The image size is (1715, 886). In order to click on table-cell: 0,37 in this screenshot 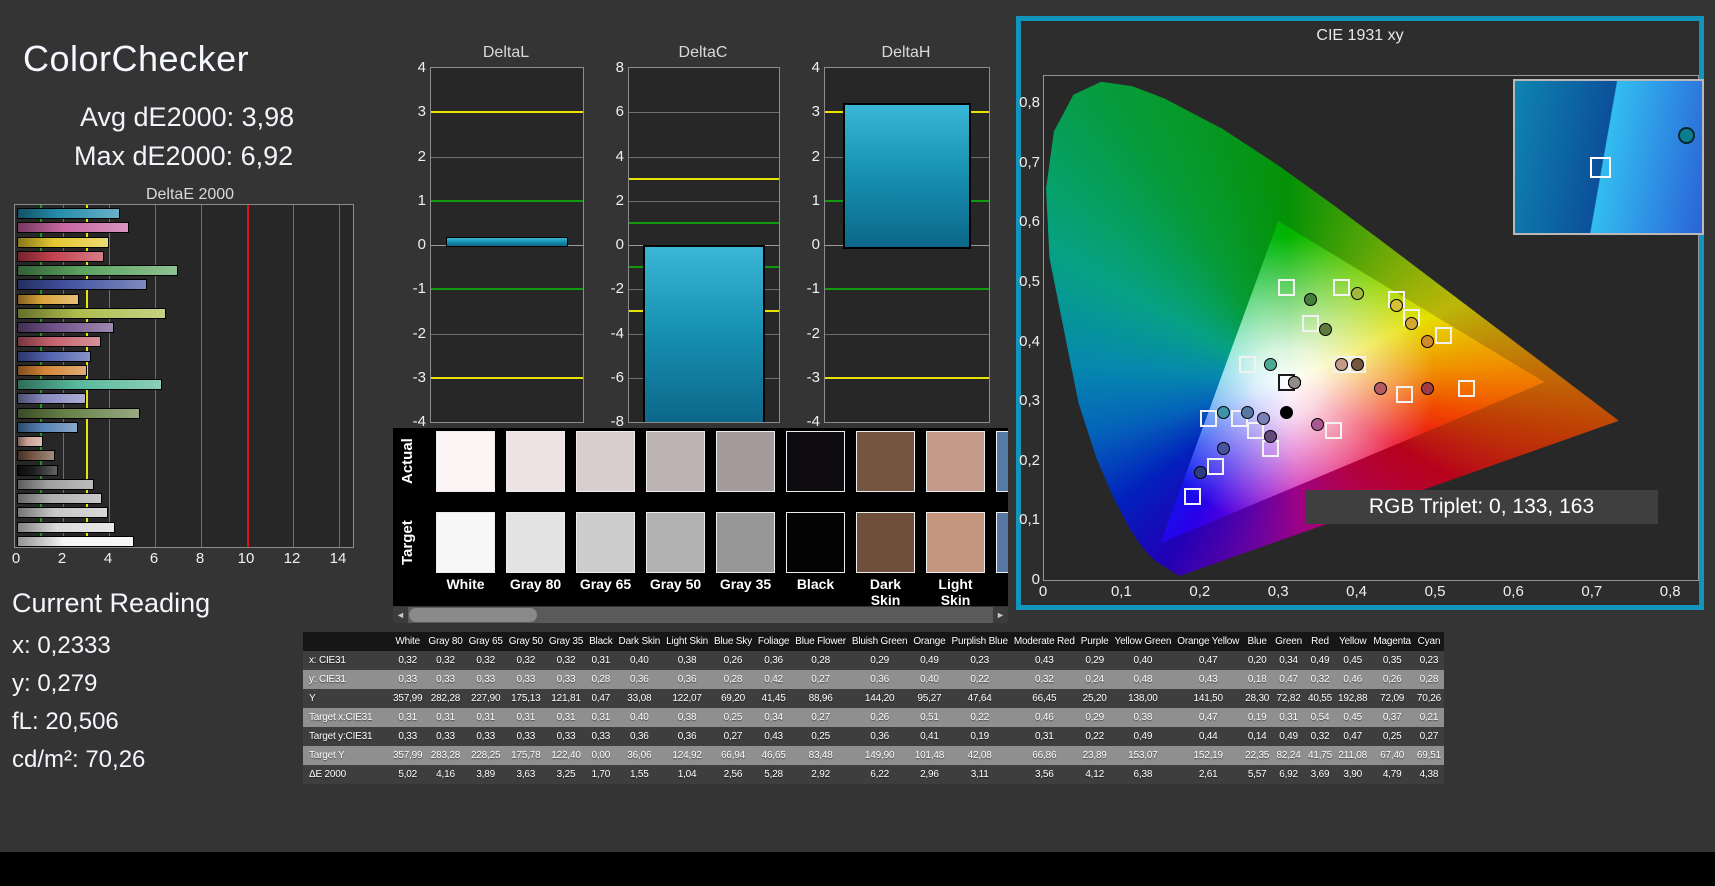, I will do `click(1392, 717)`.